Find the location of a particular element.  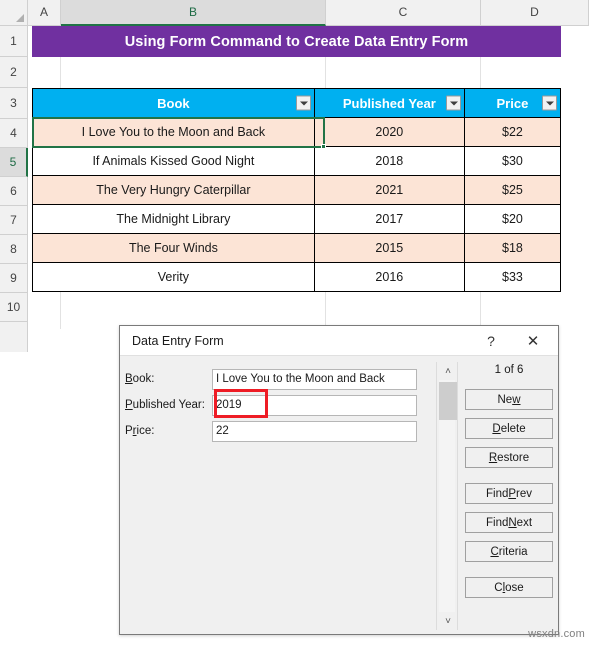

cell-year-4: 2017 is located at coordinates (389, 219).